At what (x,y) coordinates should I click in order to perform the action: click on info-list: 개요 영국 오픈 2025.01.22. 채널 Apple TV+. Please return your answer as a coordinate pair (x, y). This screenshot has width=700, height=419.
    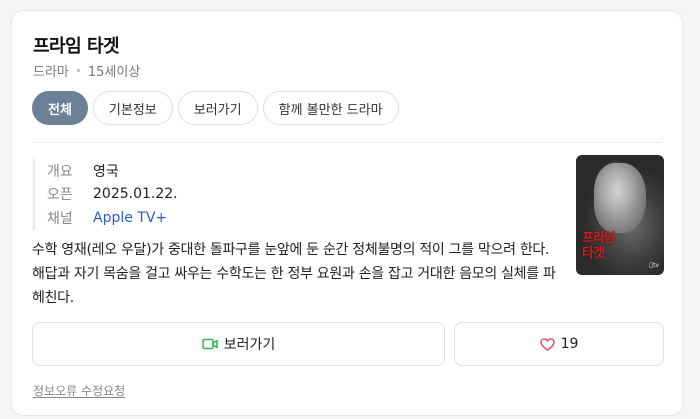
    Looking at the image, I should click on (105, 194).